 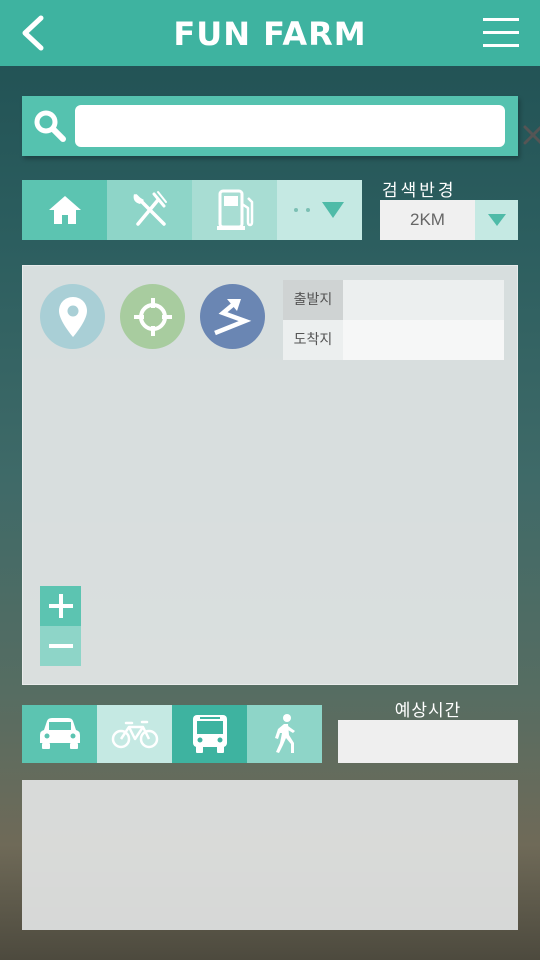 I want to click on route-arrow-icon, so click(x=232, y=316).